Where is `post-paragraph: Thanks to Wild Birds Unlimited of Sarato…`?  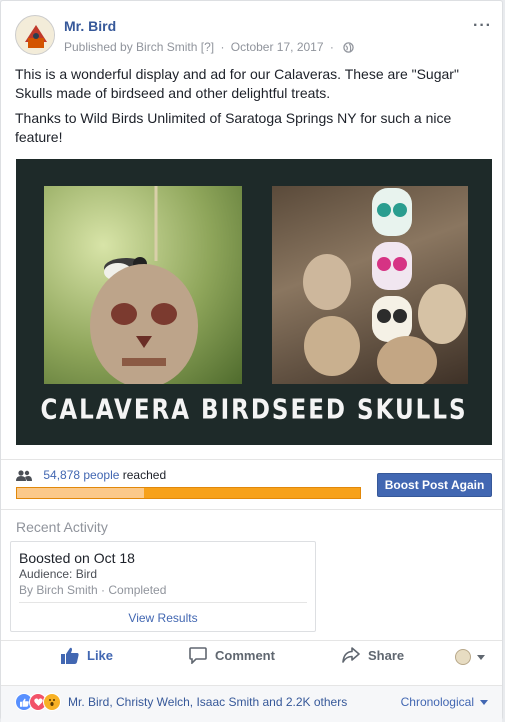 post-paragraph: Thanks to Wild Birds Unlimited of Sarato… is located at coordinates (233, 127).